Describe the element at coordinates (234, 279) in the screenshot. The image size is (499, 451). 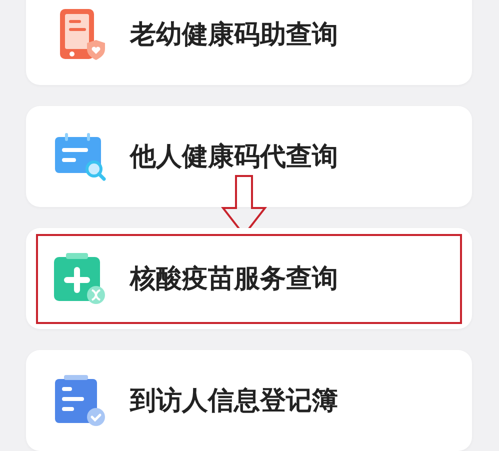
I see `service-label: 核酸疫苗服务查询` at that location.